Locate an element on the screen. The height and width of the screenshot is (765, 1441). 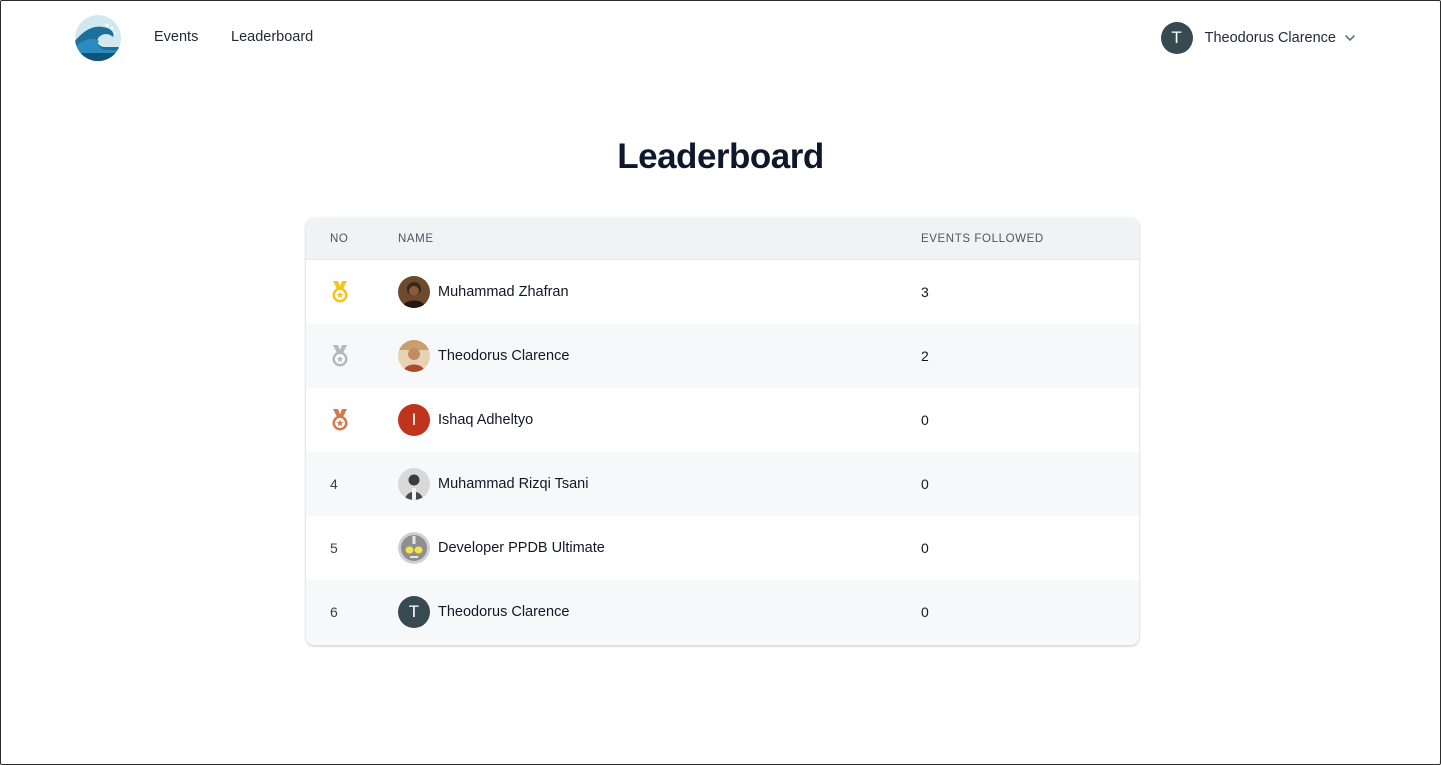
rank-number: 6 is located at coordinates (334, 612).